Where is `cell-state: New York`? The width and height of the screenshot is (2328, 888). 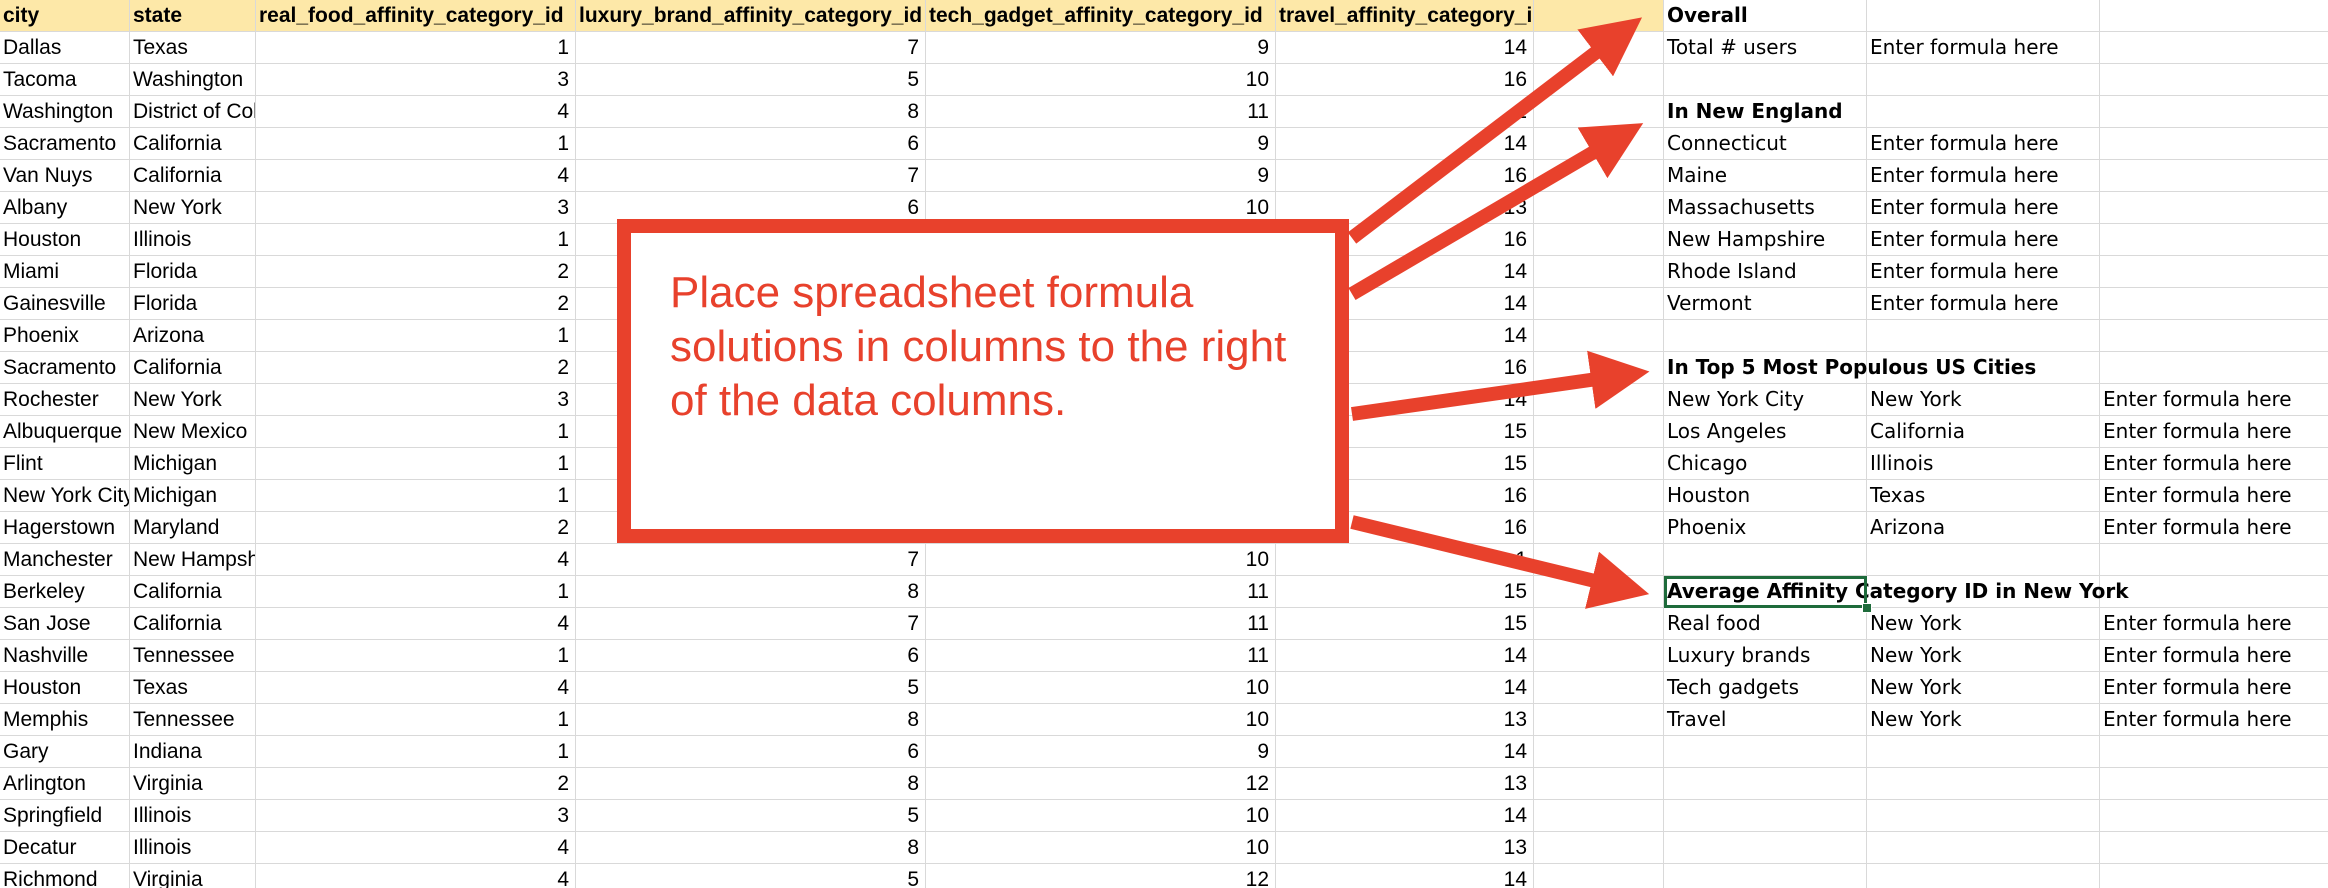 cell-state: New York is located at coordinates (193, 208).